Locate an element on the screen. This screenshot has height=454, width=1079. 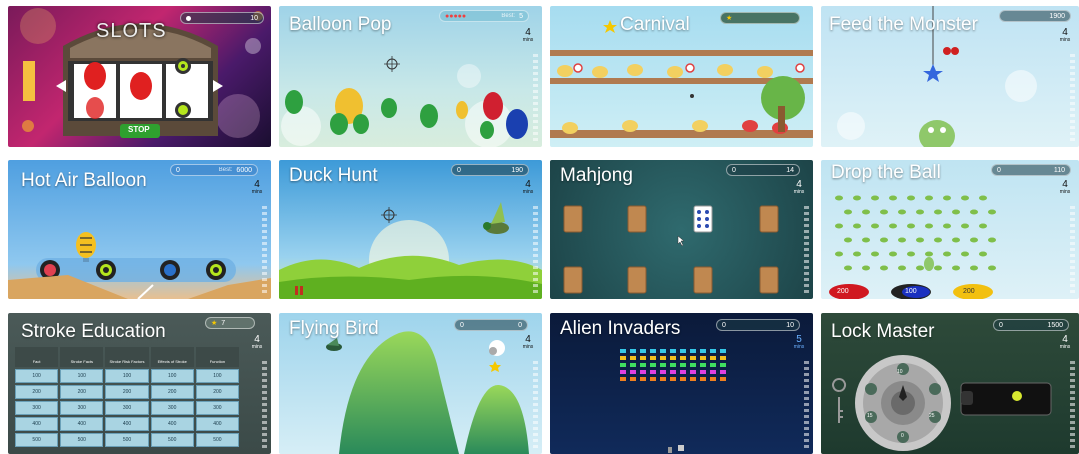
stroke-header-5: Function is located at coordinates (217, 357).